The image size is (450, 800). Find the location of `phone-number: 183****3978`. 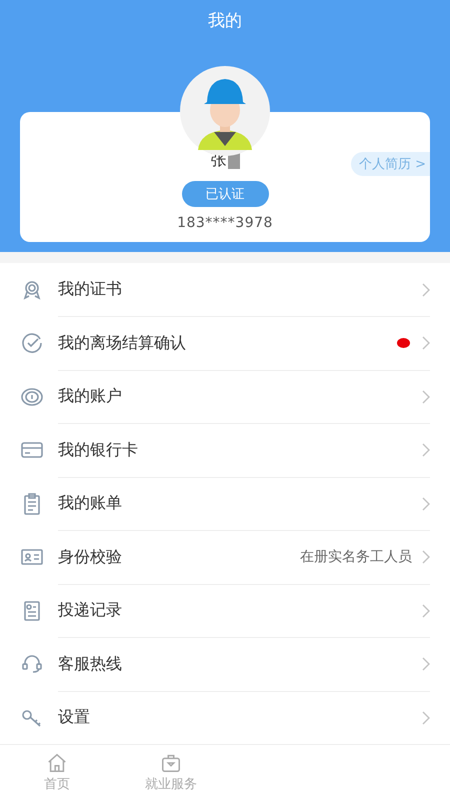

phone-number: 183****3978 is located at coordinates (225, 223).